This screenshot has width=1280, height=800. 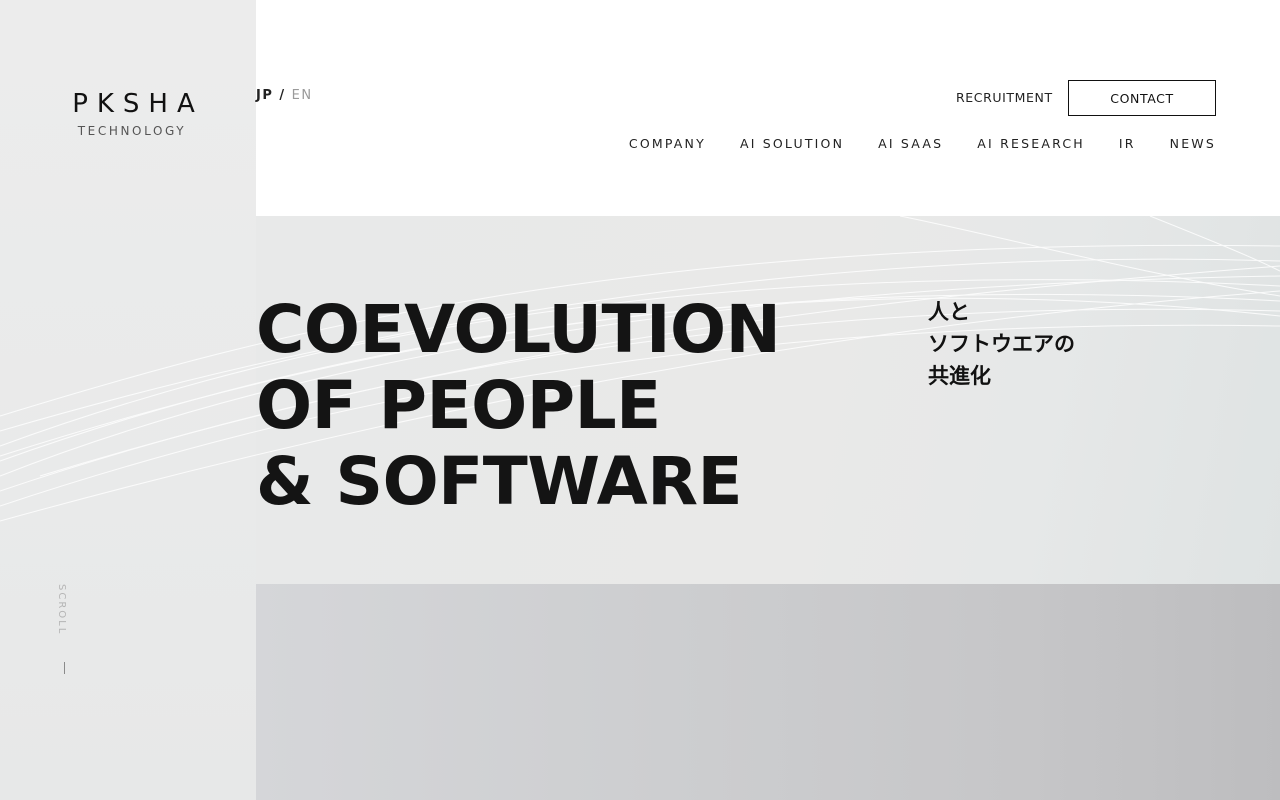 I want to click on nav-ai-research: AI RESEARCH, so click(x=1031, y=143).